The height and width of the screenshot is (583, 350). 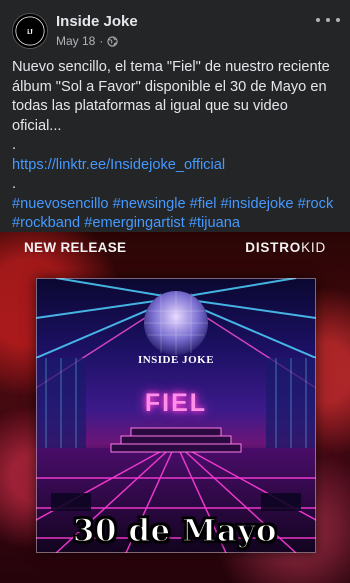 I want to click on distrokid-logo: DISTROKID, so click(x=285, y=247).